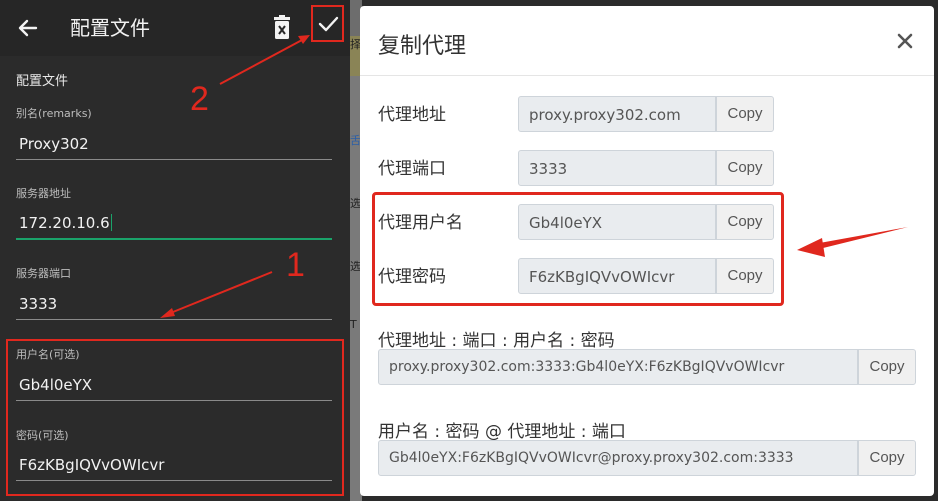 The image size is (938, 501). What do you see at coordinates (174, 159) in the screenshot?
I see `remarks-underline` at bounding box center [174, 159].